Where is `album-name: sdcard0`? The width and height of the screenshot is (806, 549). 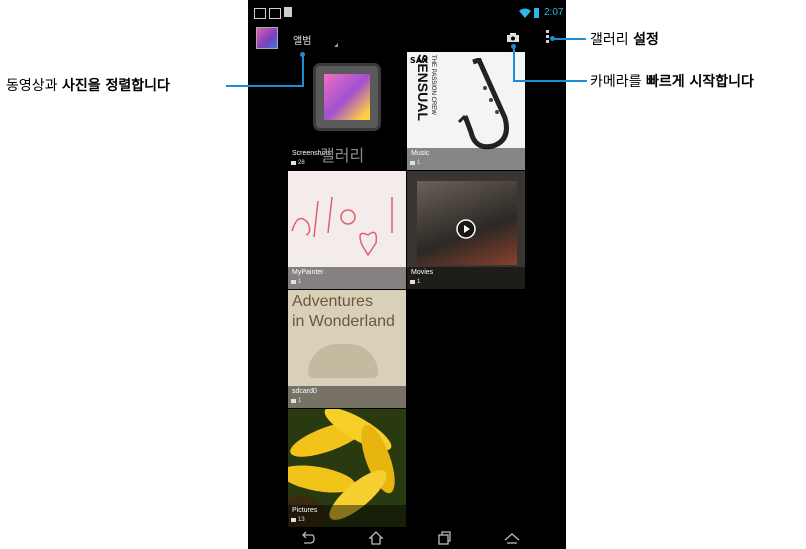
album-name: sdcard0 is located at coordinates (304, 391).